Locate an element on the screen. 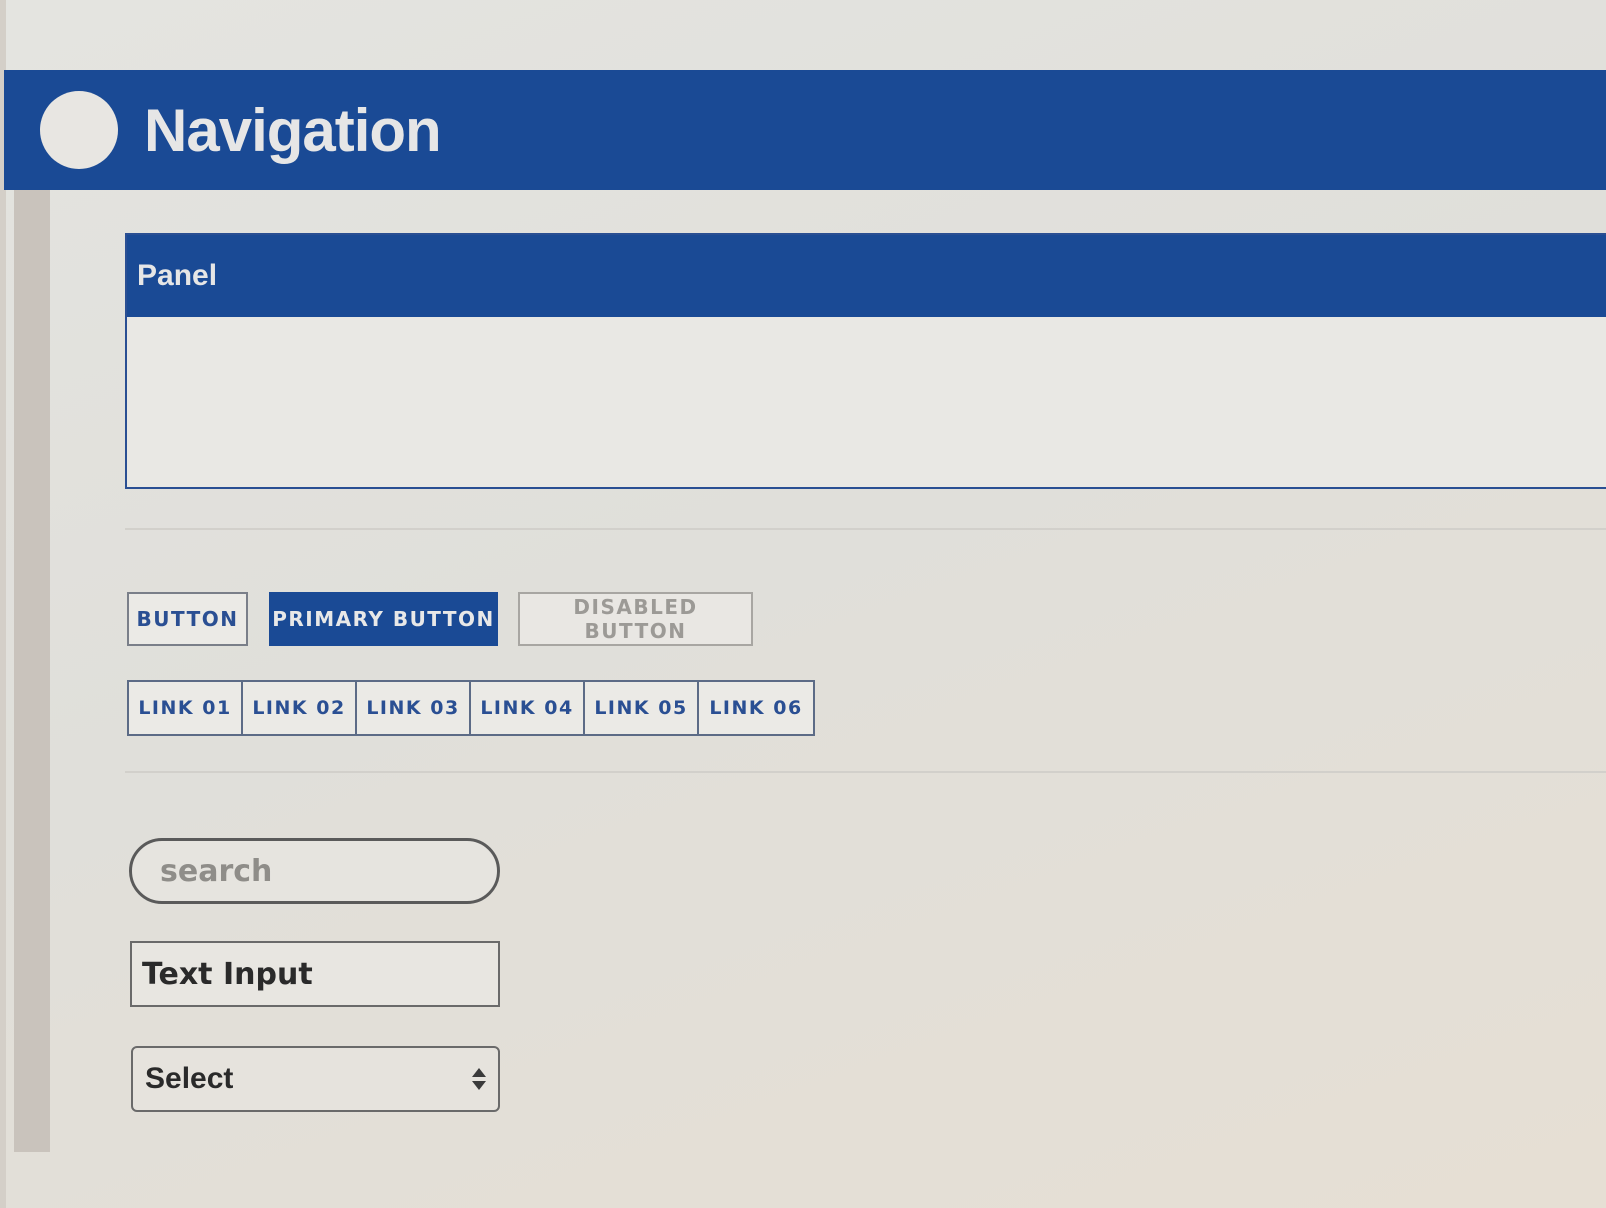 The image size is (1606, 1208). link-02: LINK 02 is located at coordinates (300, 708).